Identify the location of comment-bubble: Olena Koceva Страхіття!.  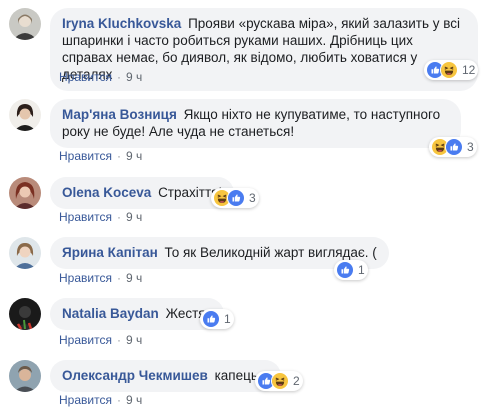
(142, 193).